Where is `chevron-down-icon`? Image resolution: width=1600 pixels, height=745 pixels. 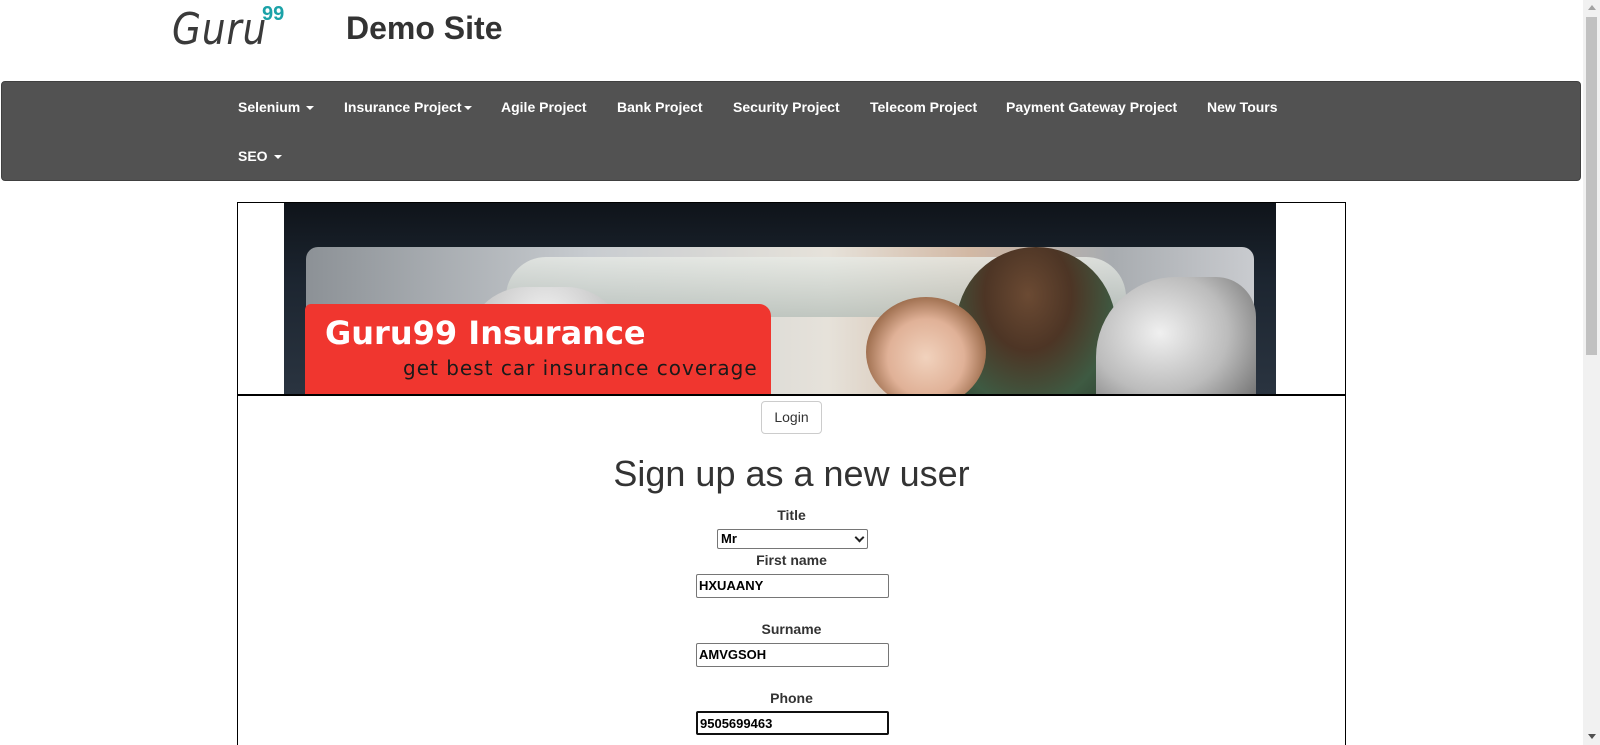 chevron-down-icon is located at coordinates (859, 537).